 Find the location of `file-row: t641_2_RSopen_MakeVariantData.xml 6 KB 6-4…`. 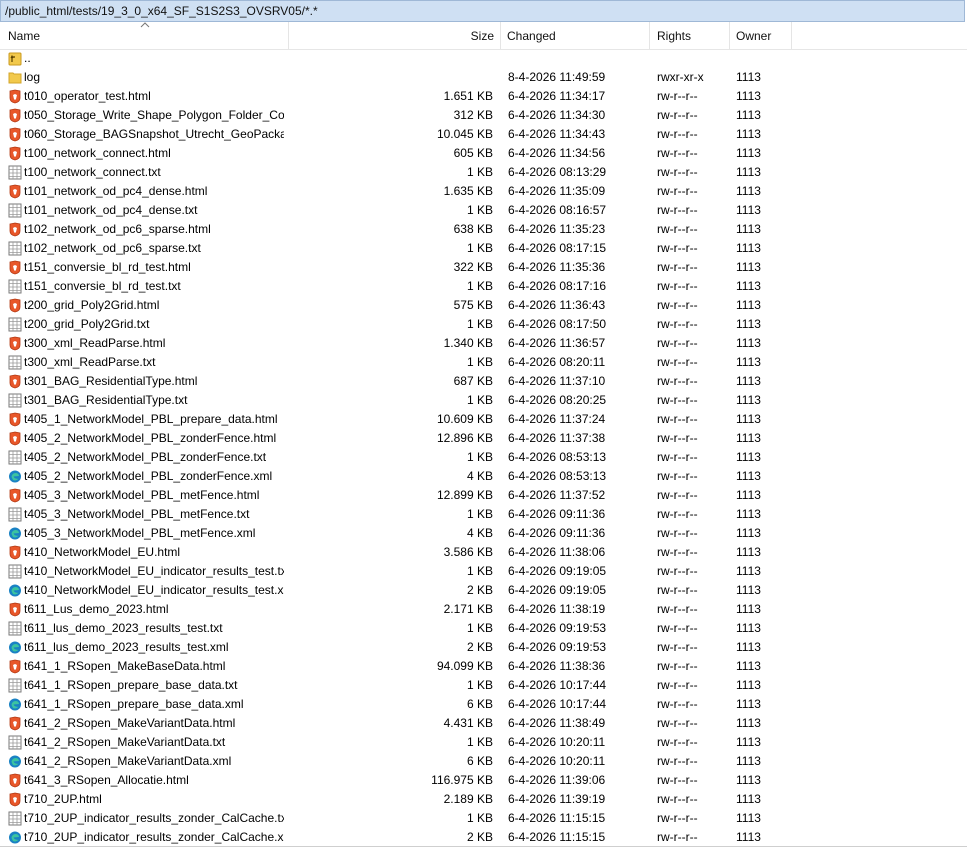

file-row: t641_2_RSopen_MakeVariantData.xml 6 KB 6-4… is located at coordinates (483, 761).